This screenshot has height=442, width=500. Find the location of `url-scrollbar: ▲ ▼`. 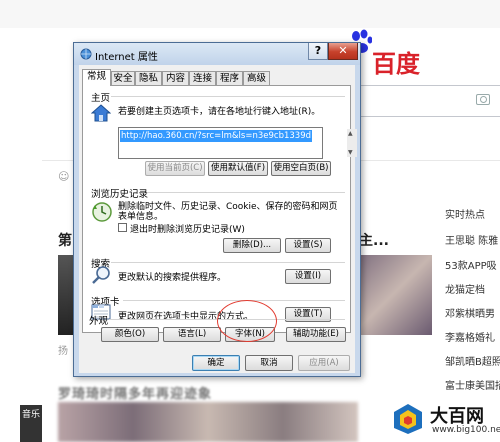

url-scrollbar: ▲ ▼ is located at coordinates (352, 143).